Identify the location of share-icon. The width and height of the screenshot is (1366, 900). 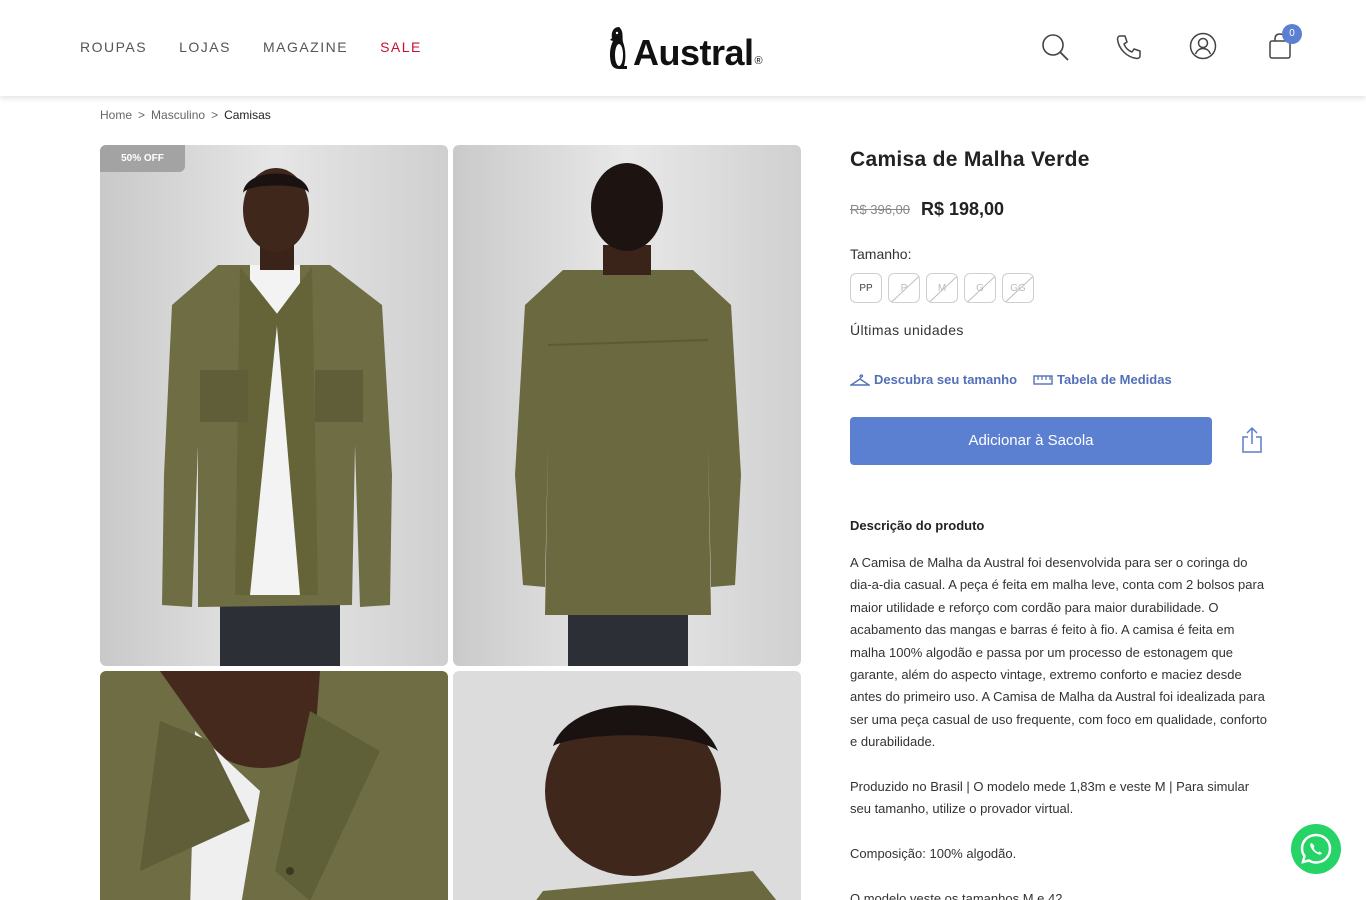
(1252, 440).